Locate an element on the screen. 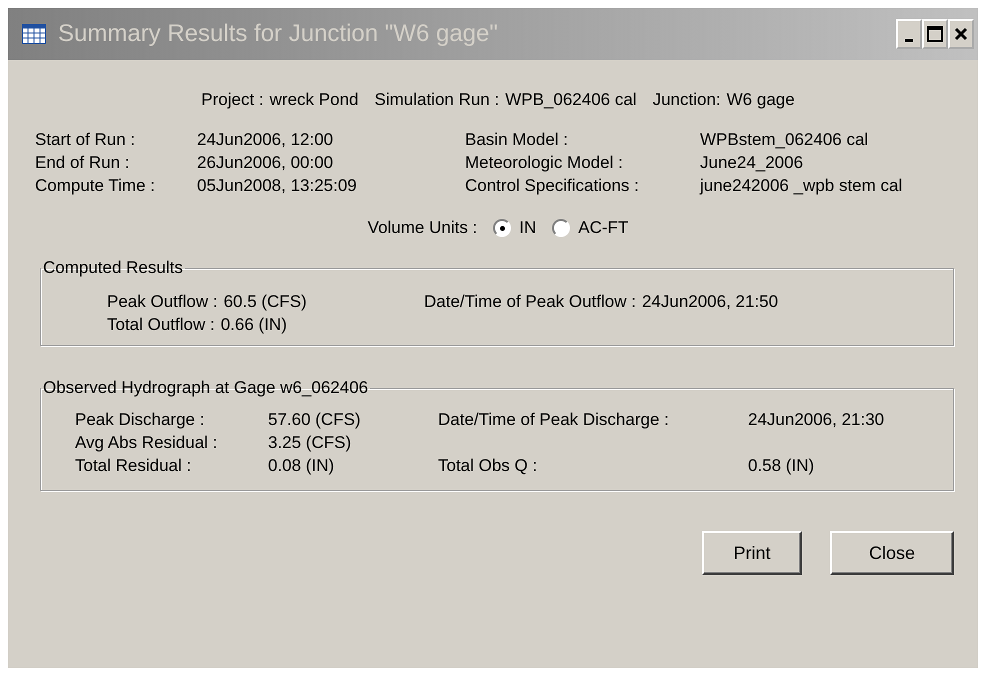 The width and height of the screenshot is (984, 675). field-label: Volume Units : is located at coordinates (423, 228).